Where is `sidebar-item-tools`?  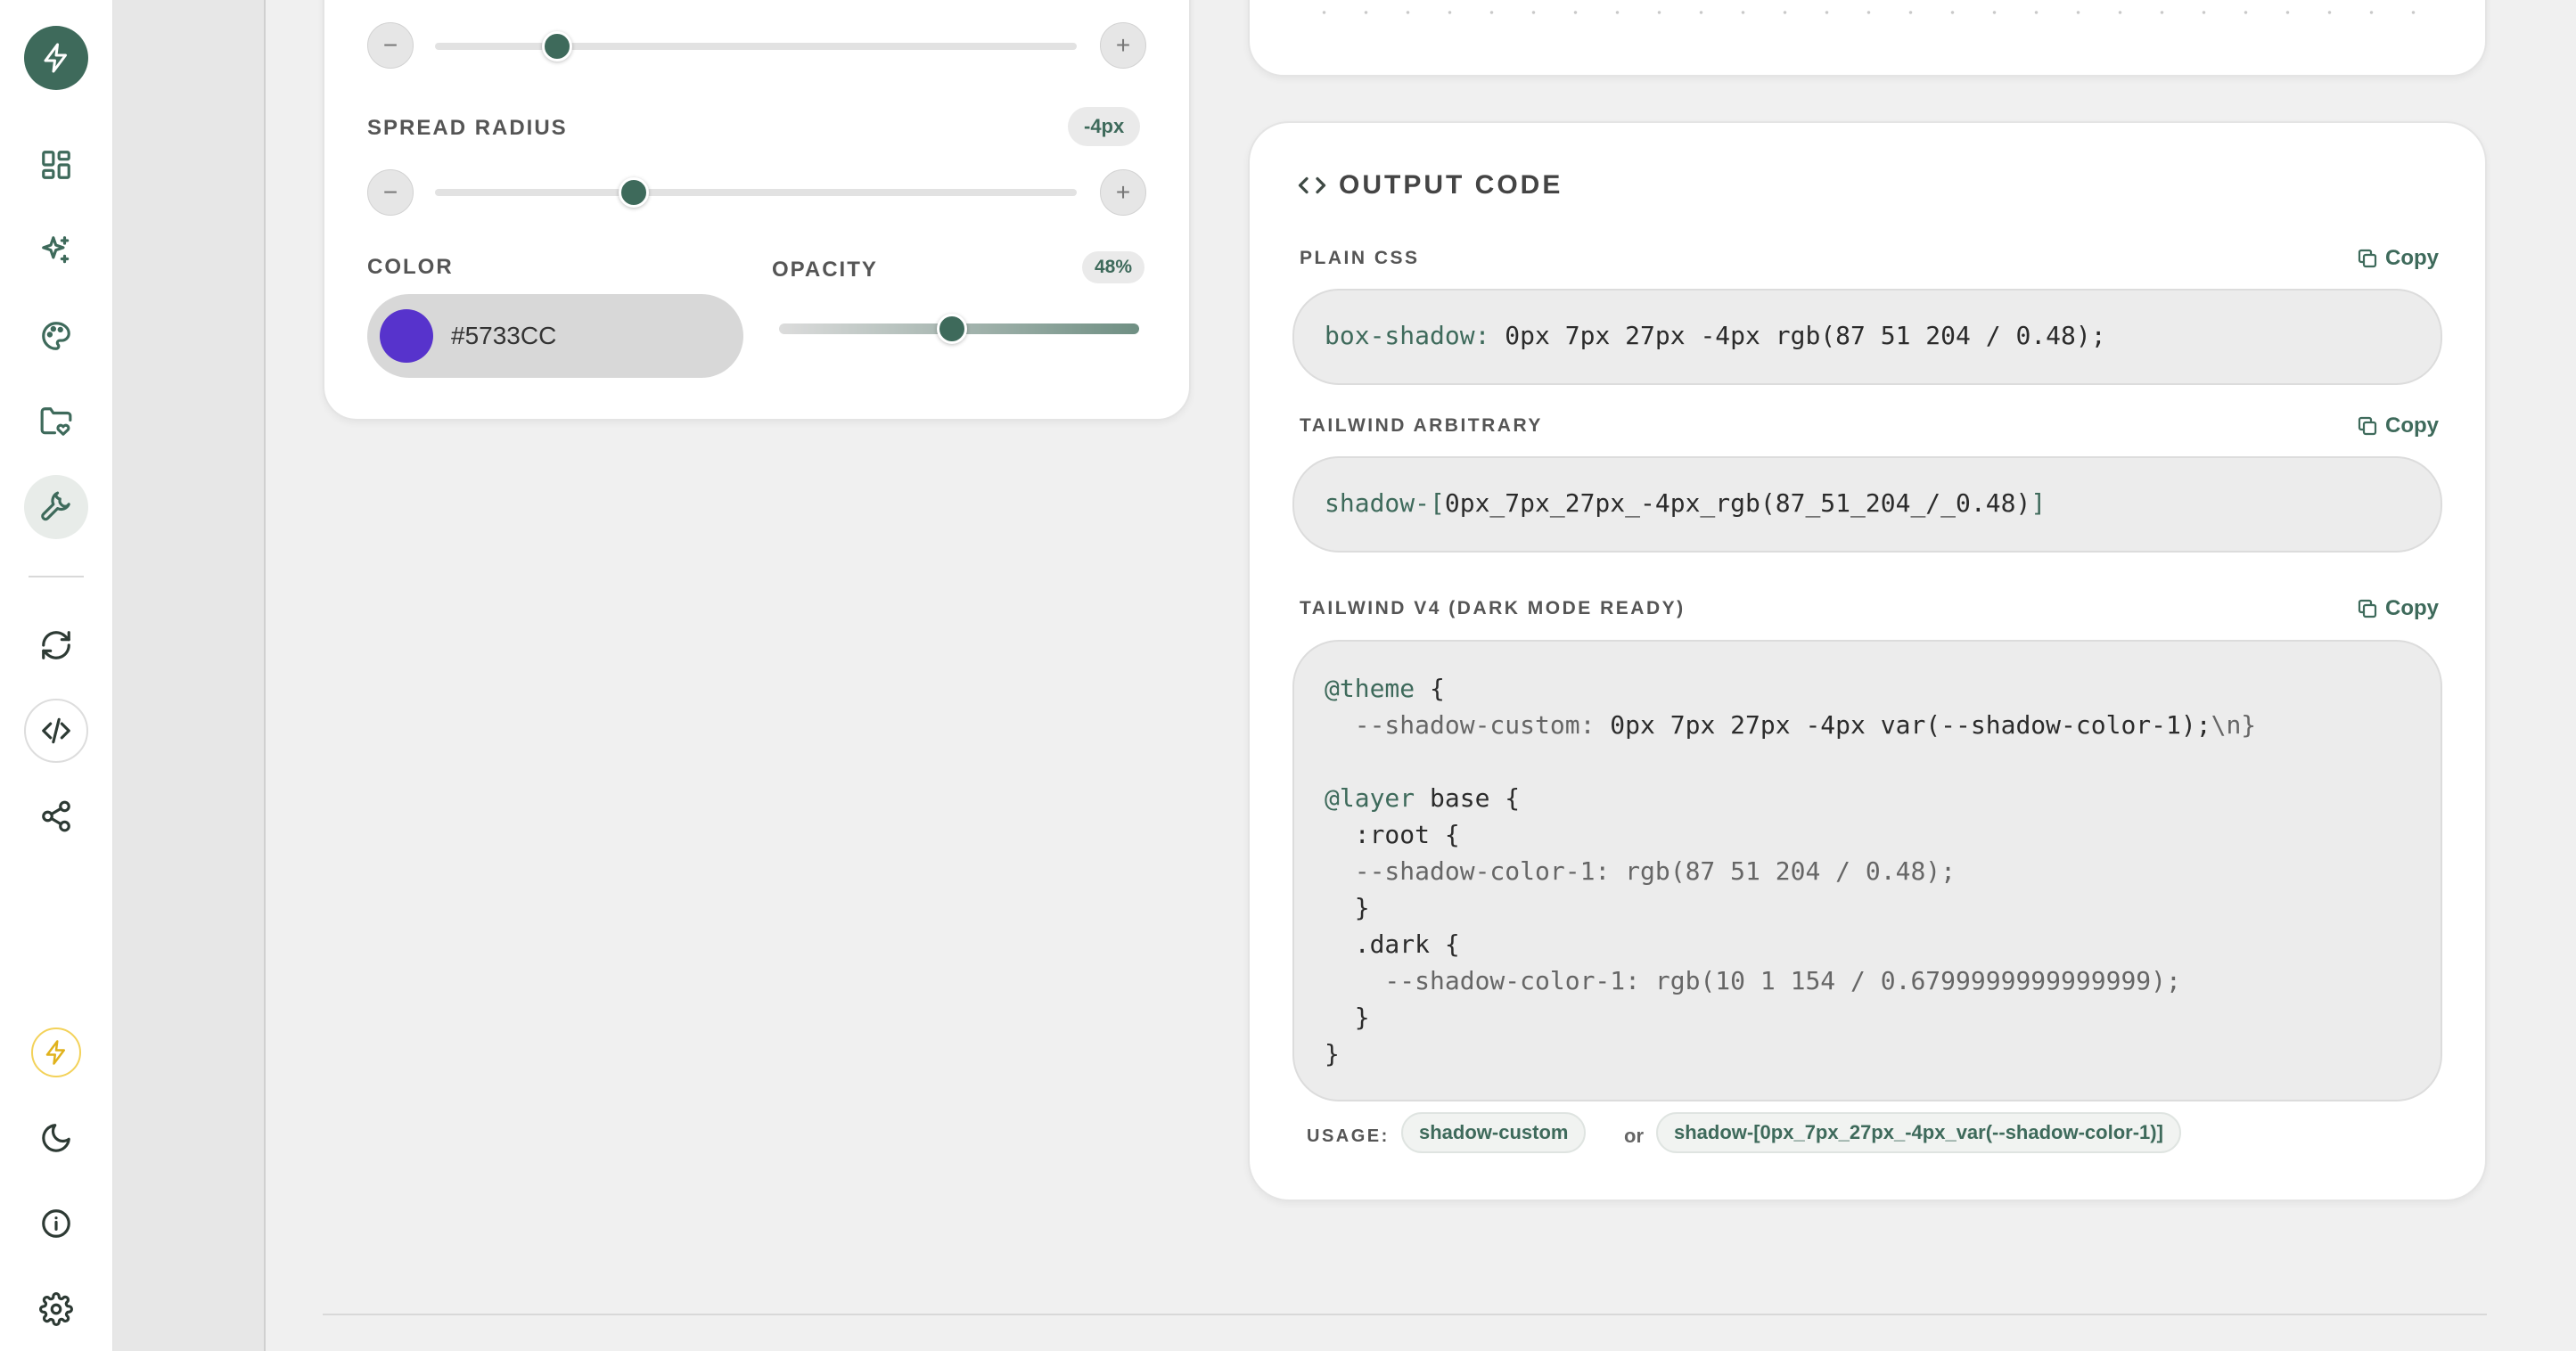
sidebar-item-tools is located at coordinates (56, 507).